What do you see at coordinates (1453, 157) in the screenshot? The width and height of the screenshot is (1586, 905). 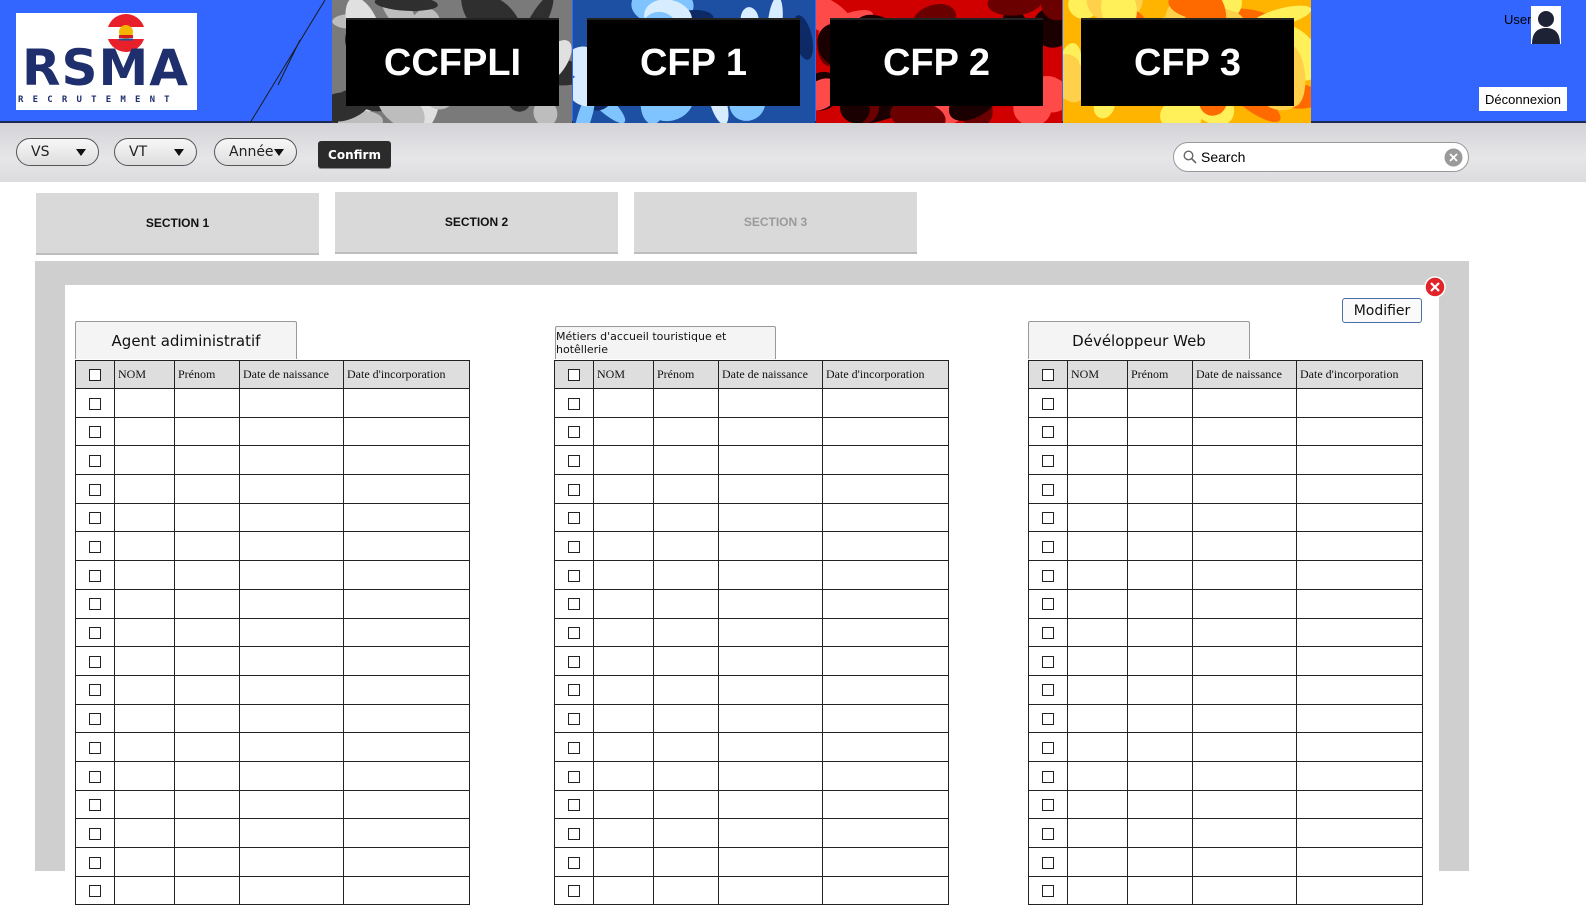 I see `clear-search-icon` at bounding box center [1453, 157].